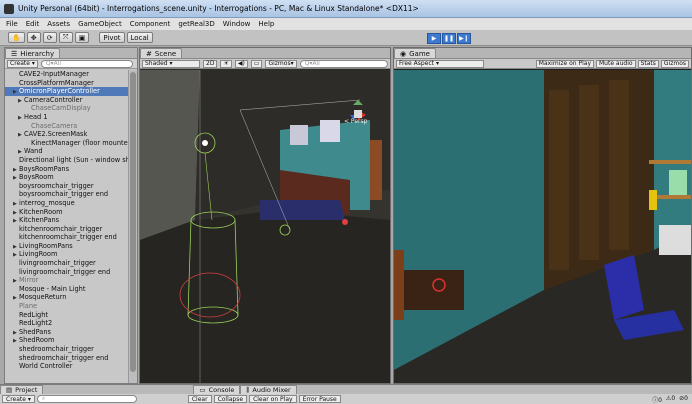  I want to click on effects-dropdown: ▭, so click(256, 63).